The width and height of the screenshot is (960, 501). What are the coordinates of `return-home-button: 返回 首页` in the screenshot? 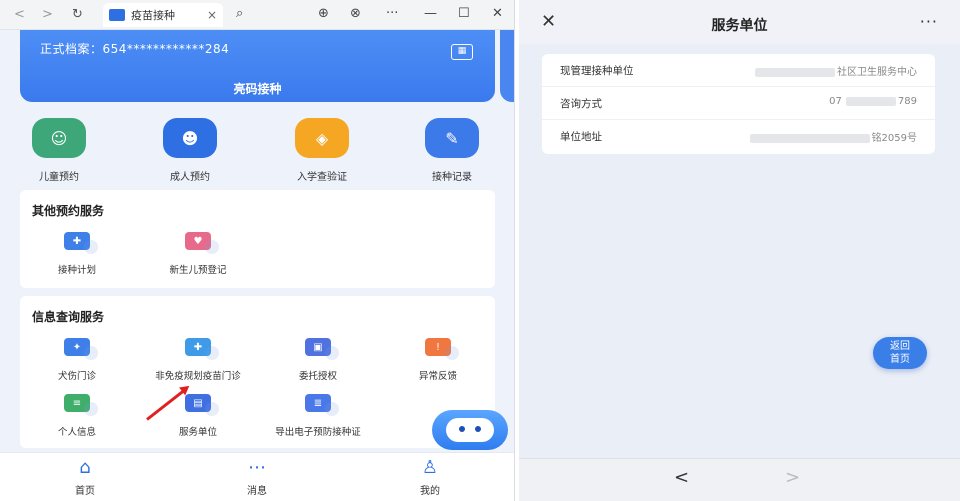 It's located at (900, 353).